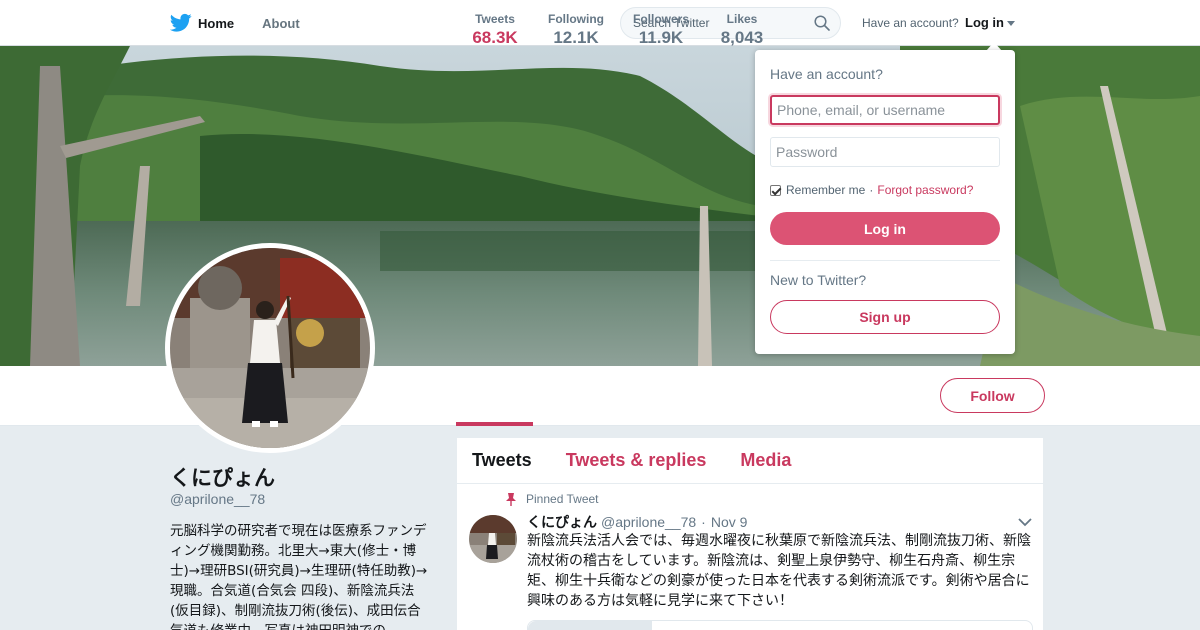  I want to click on remember-me-row: Remember me · Forgot password?, so click(871, 190).